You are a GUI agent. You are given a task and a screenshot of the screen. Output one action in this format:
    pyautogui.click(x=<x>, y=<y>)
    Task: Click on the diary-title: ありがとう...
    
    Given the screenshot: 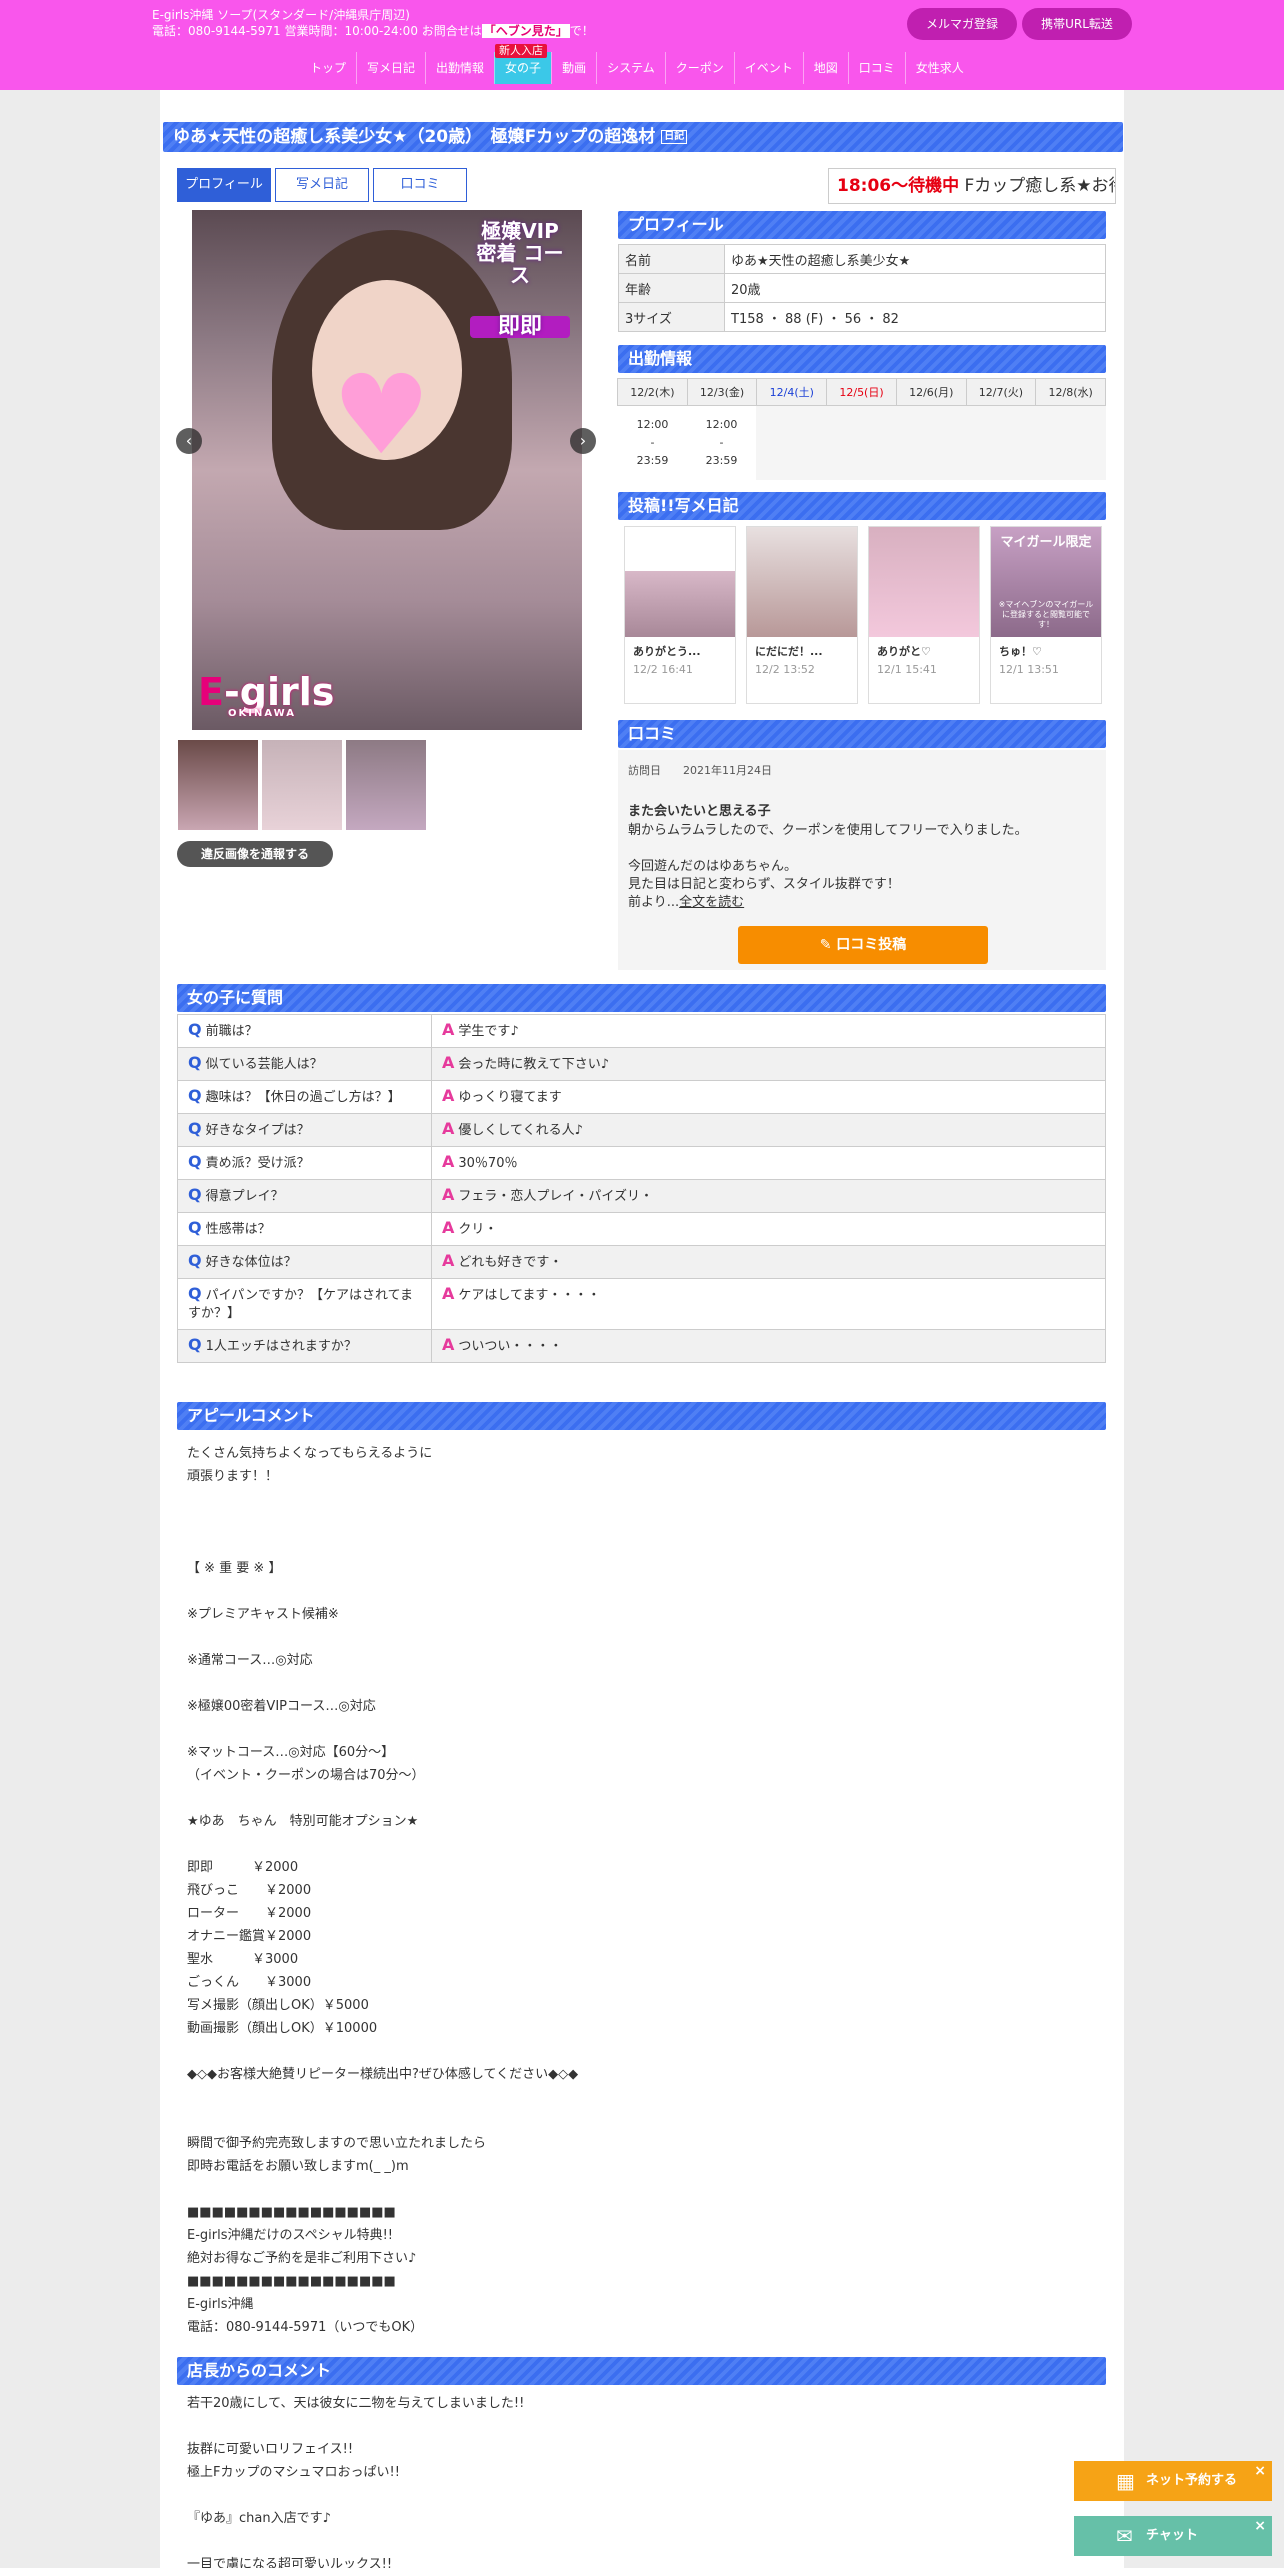 What is the action you would take?
    pyautogui.click(x=667, y=651)
    